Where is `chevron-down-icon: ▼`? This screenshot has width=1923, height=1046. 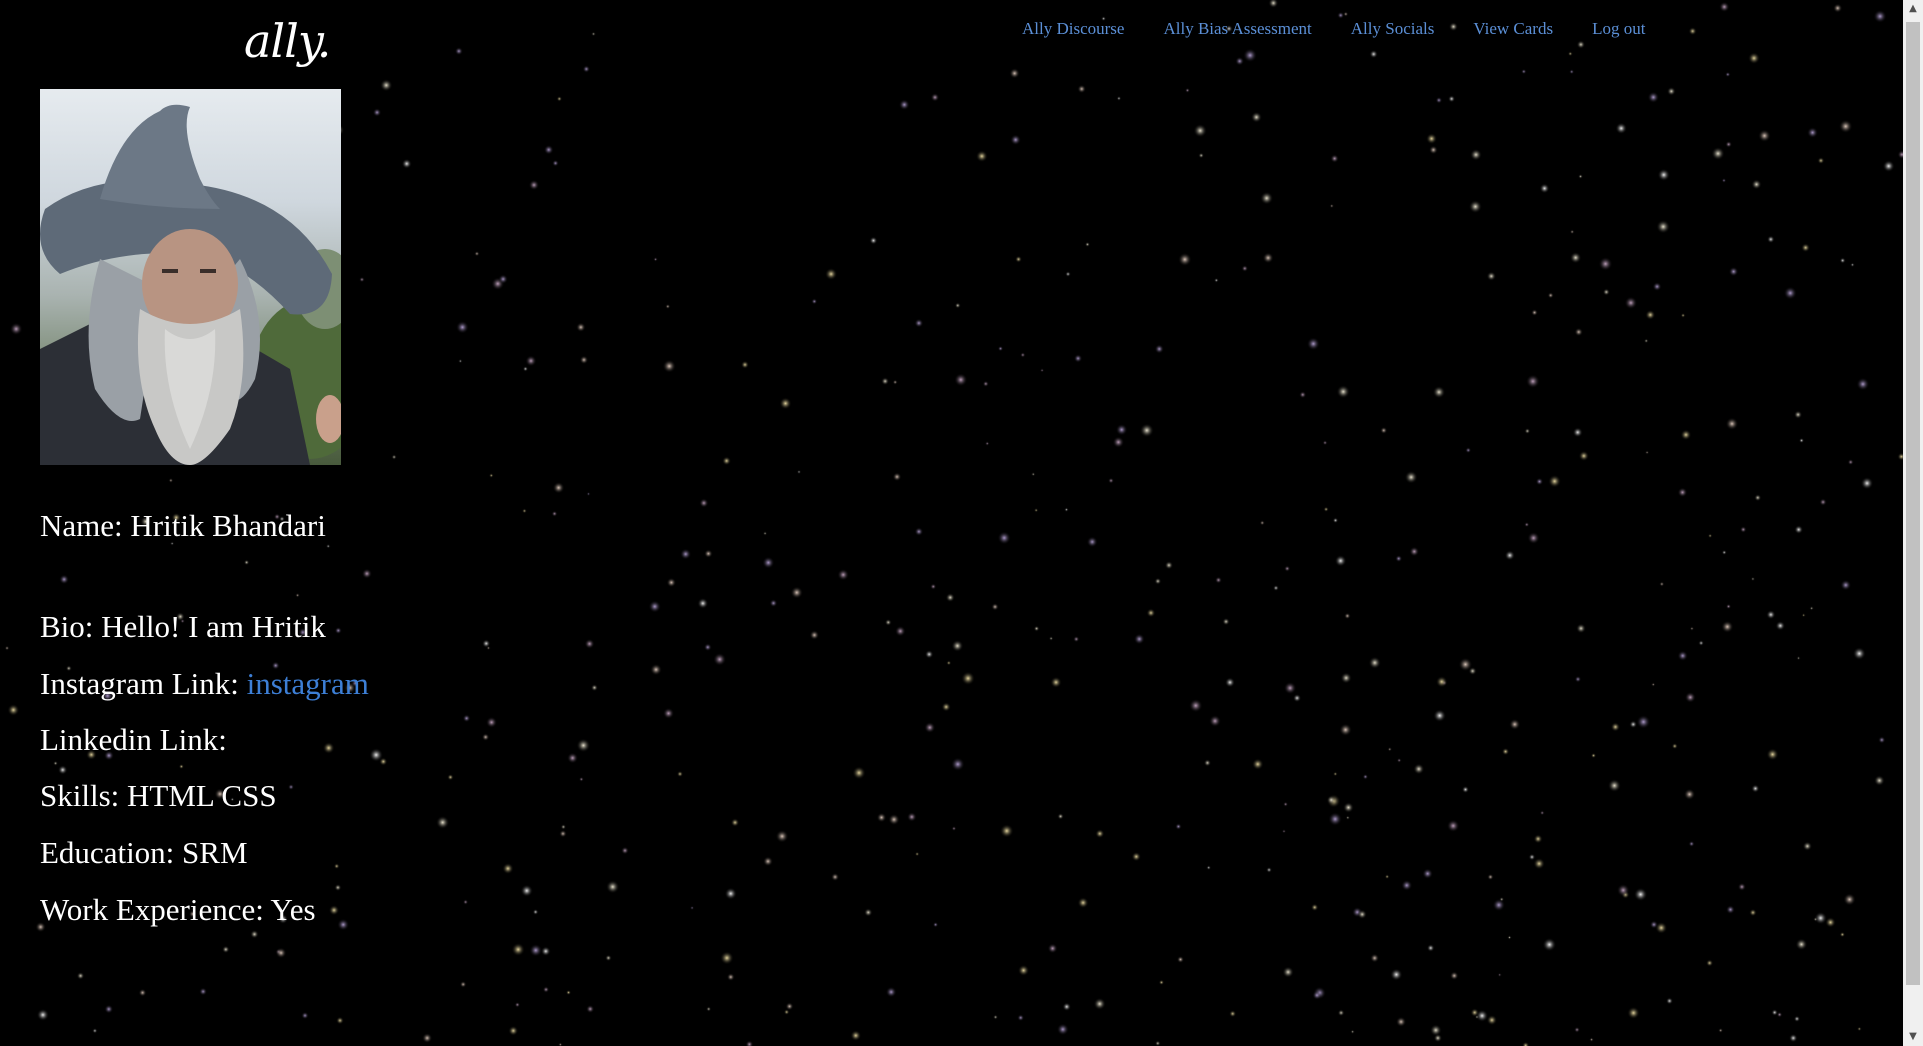
chevron-down-icon: ▼ is located at coordinates (1913, 1037).